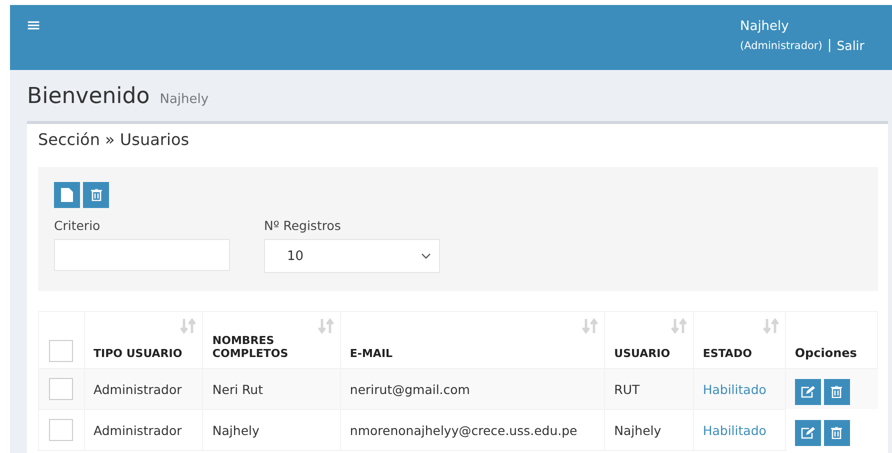 The height and width of the screenshot is (453, 892). What do you see at coordinates (114, 139) in the screenshot?
I see `section-title: Sección » Usuarios` at bounding box center [114, 139].